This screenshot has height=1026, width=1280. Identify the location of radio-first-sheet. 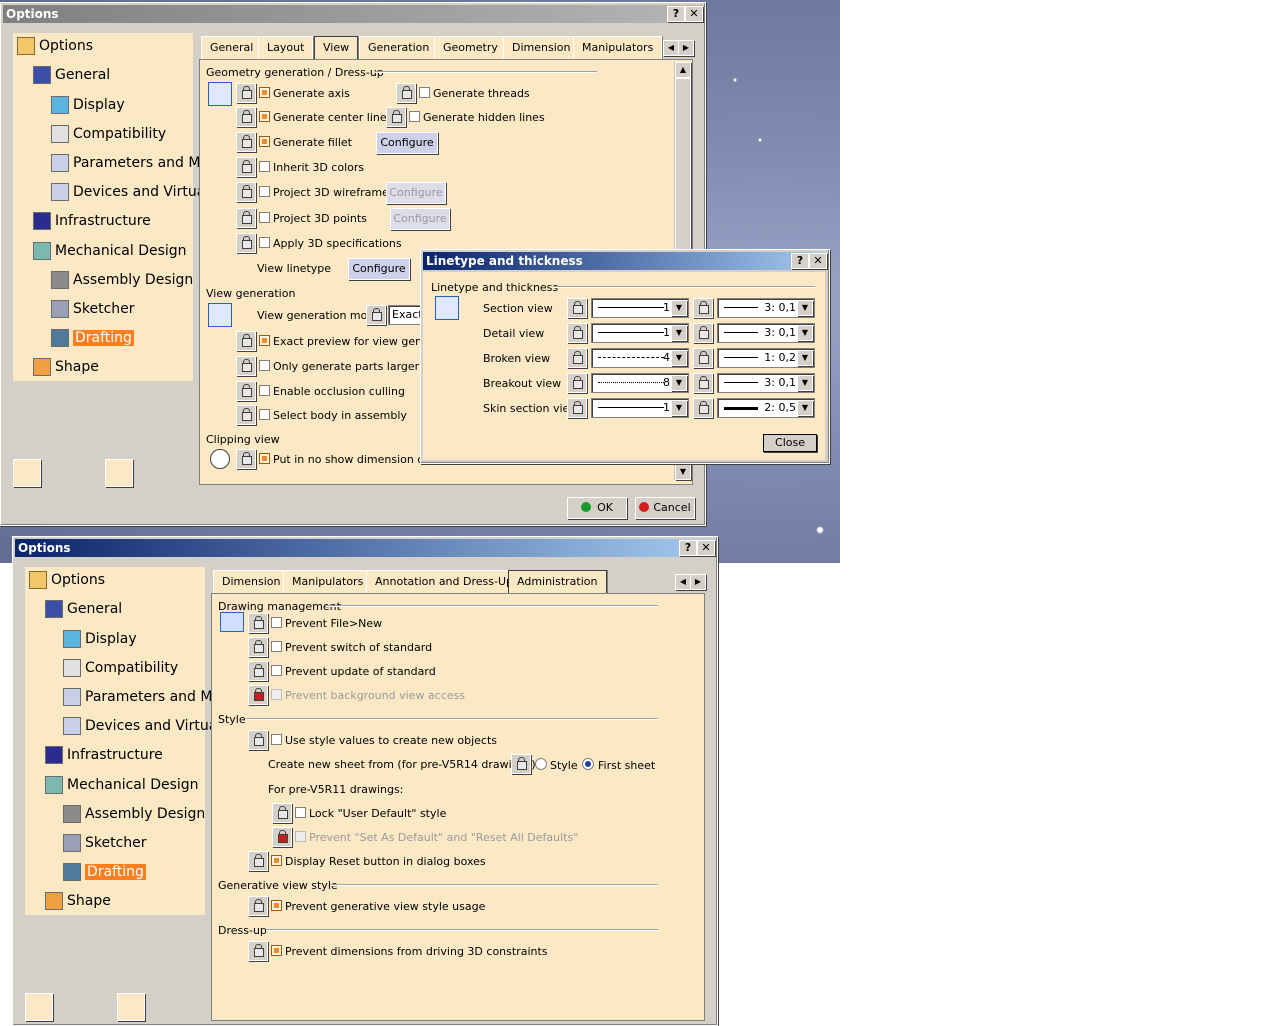
(588, 764).